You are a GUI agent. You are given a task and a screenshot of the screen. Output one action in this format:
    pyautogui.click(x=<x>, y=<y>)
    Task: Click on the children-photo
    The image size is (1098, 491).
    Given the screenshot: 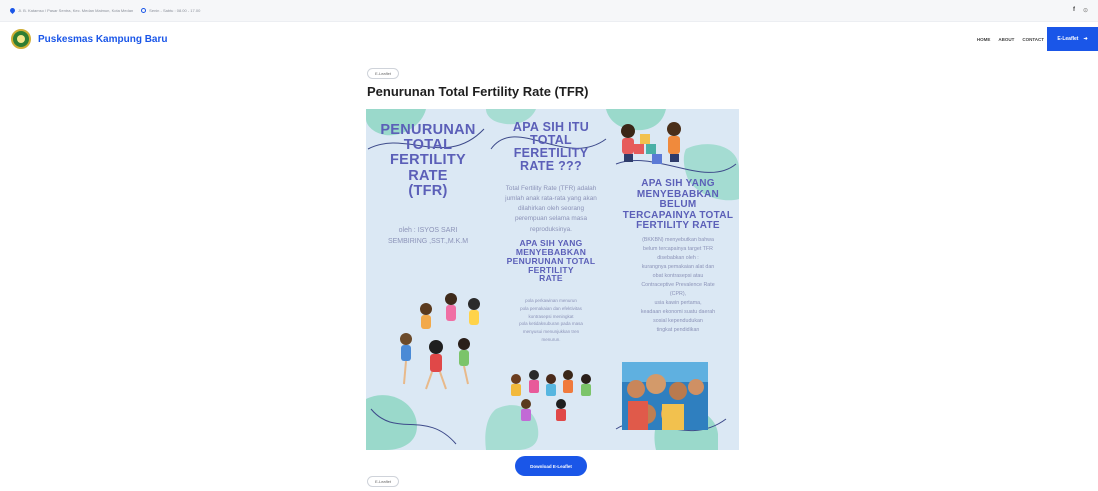 What is the action you would take?
    pyautogui.click(x=665, y=396)
    